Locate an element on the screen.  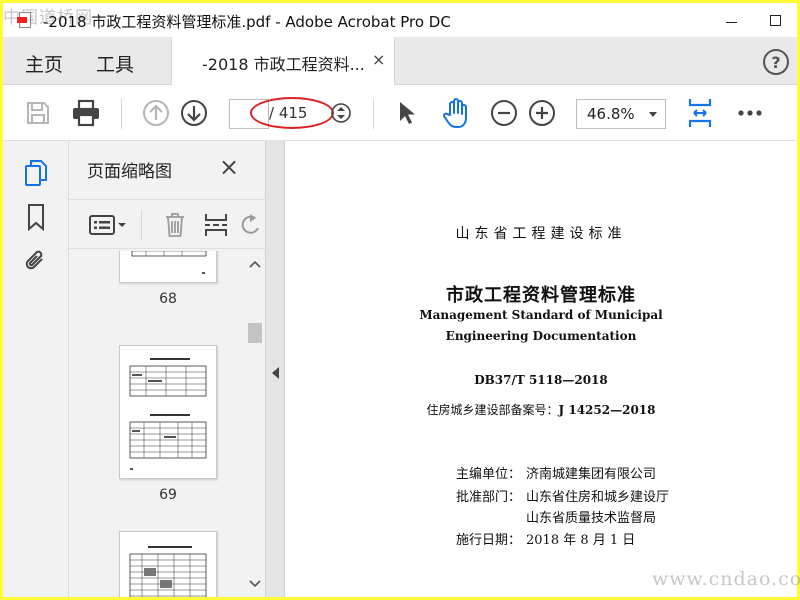
thumbnail-list: 68 69 is located at coordinates (156, 424).